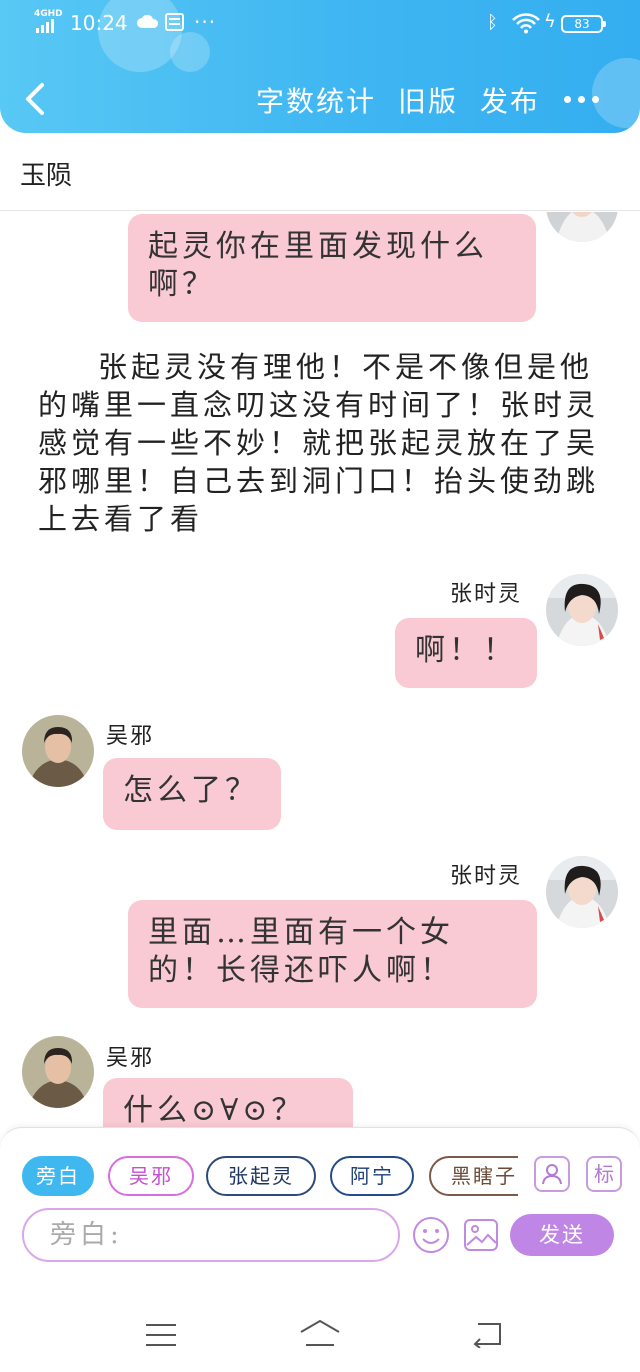 The height and width of the screenshot is (1372, 640). I want to click on cloud-icon, so click(148, 21).